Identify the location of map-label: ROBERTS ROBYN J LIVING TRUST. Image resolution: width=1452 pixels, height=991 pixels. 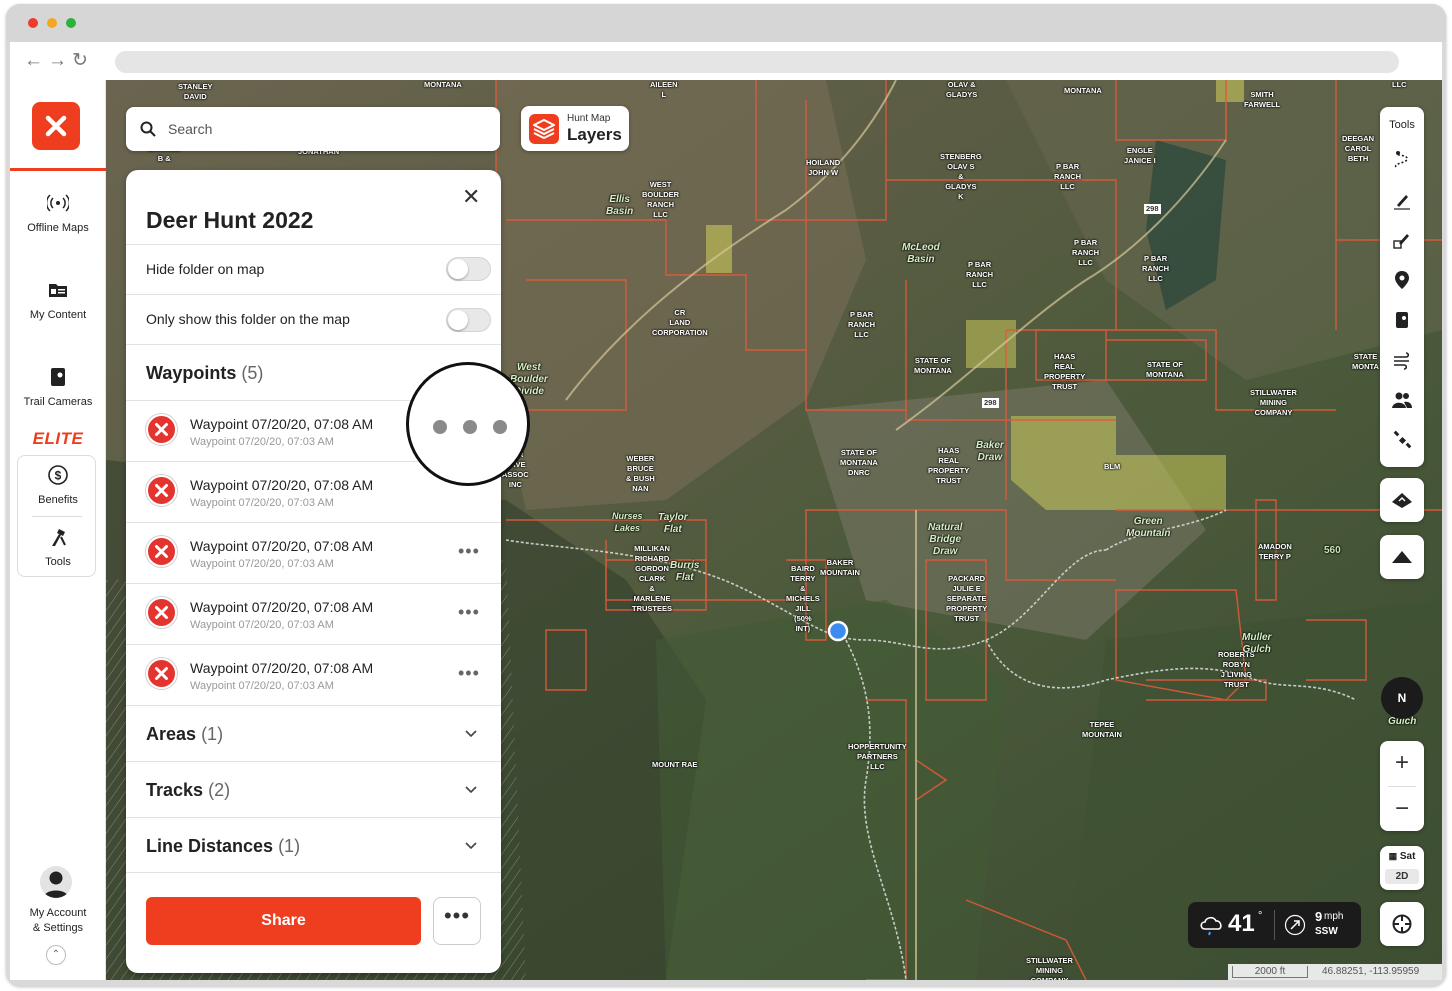
(1236, 669).